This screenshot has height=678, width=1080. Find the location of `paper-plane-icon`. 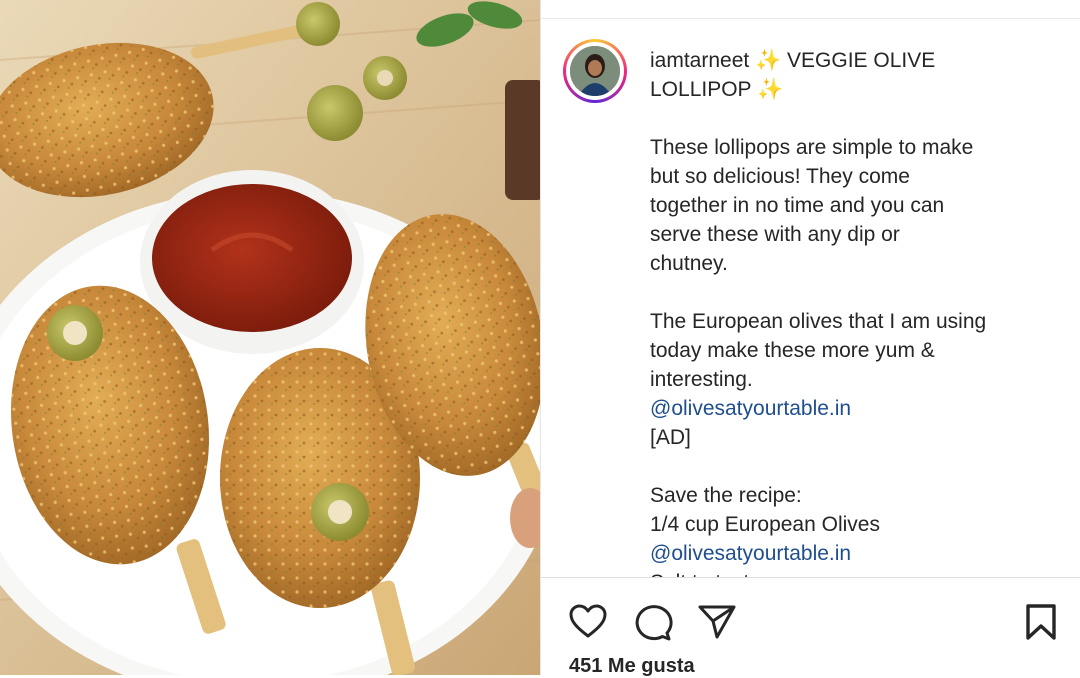

paper-plane-icon is located at coordinates (717, 622).